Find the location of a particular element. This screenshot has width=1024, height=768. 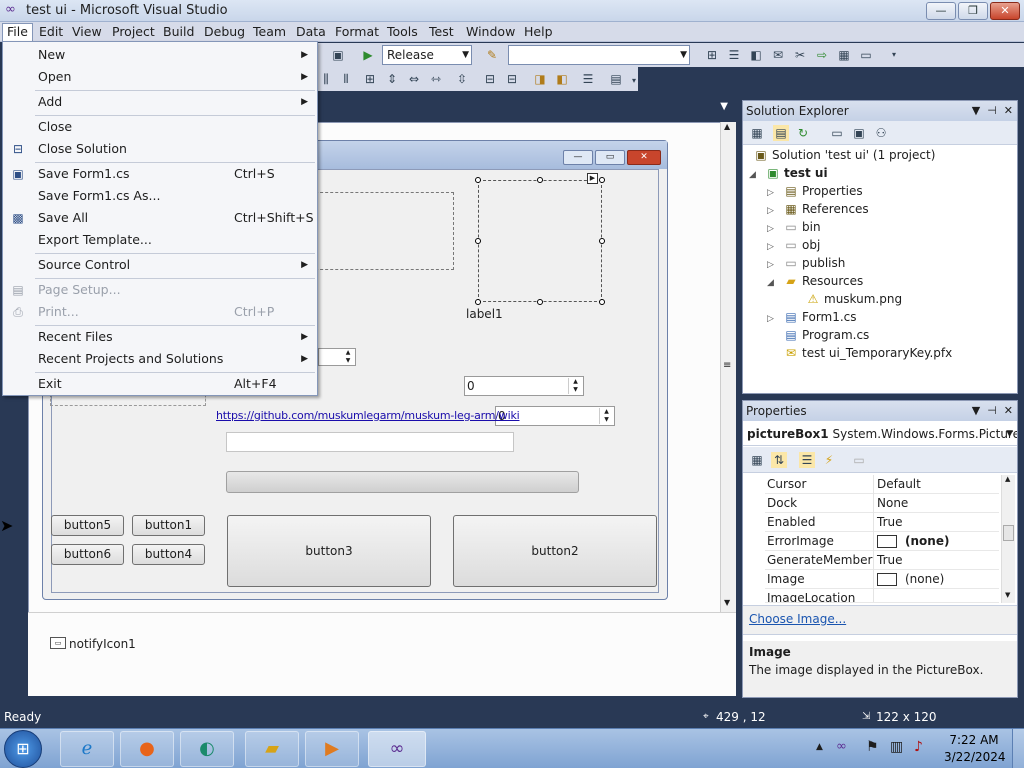

property-row-imagelocation: ImageLocation is located at coordinates (882, 596).